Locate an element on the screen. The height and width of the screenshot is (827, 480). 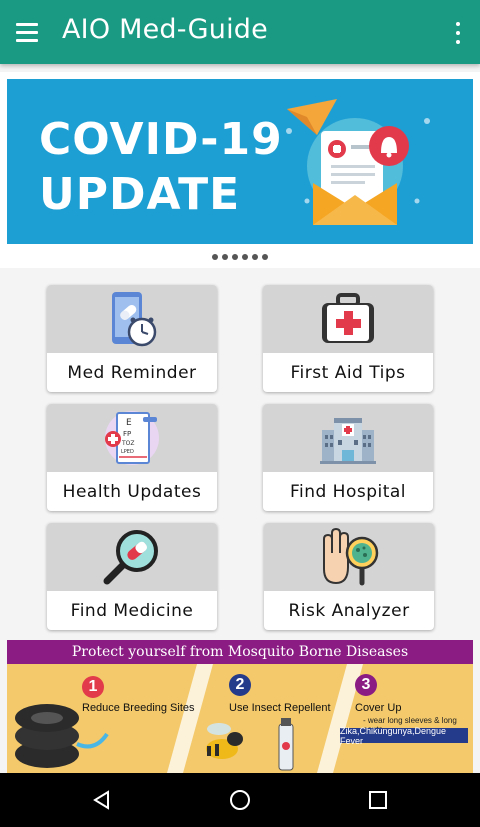
phone-pill-clock-icon is located at coordinates (134, 319).